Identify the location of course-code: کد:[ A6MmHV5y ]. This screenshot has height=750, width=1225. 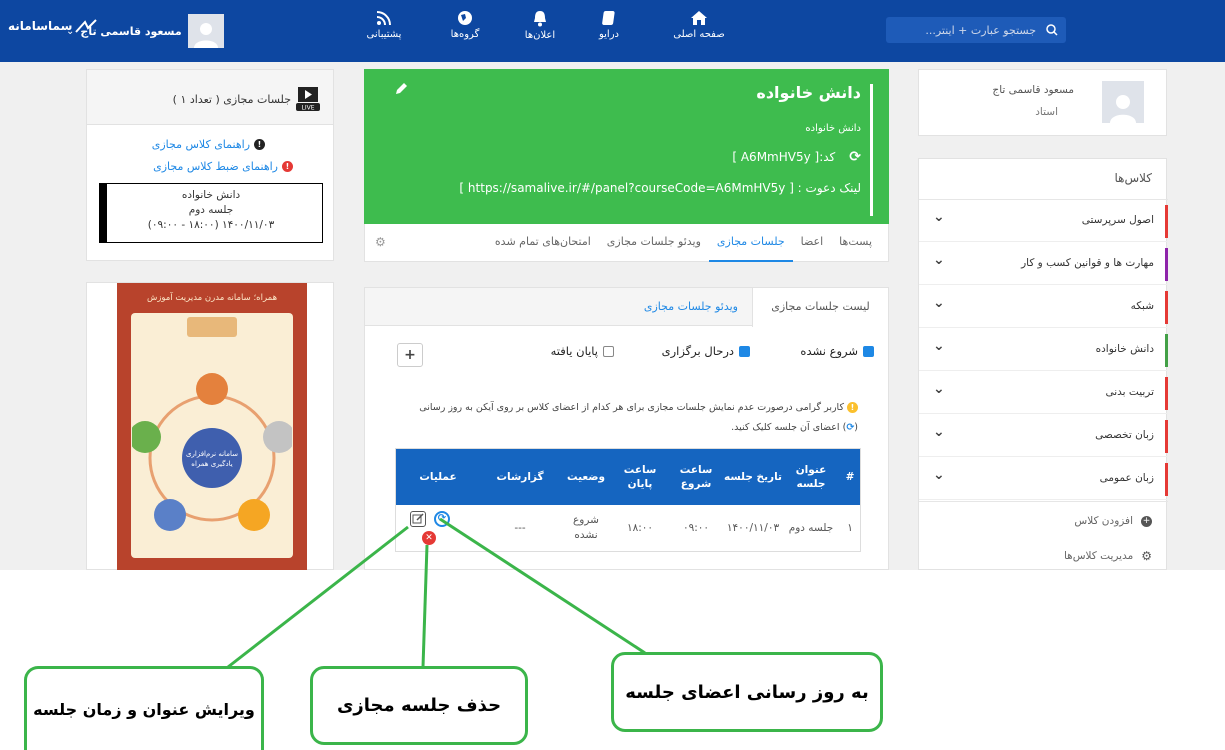
(784, 157).